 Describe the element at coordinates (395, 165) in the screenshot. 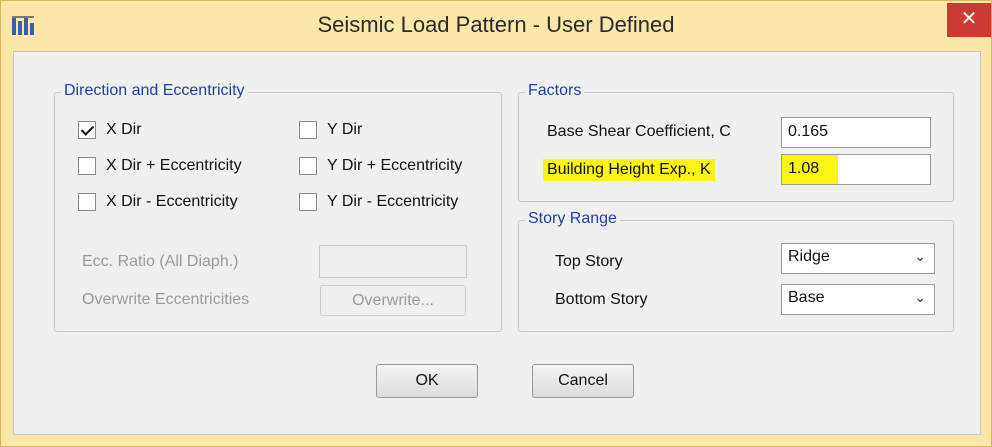

I see `checkbox-label: Y Dir + Eccentricity` at that location.